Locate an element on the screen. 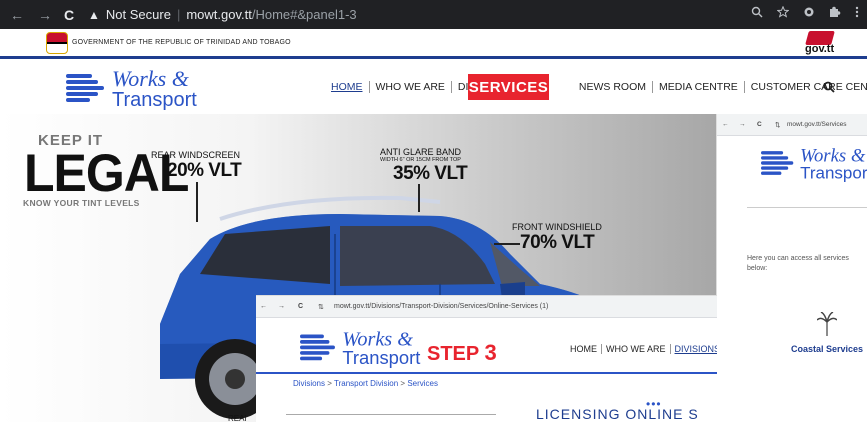 Image resolution: width=867 pixels, height=422 pixels. know-tint-text: KNOW YOUR TINT LEVELS is located at coordinates (81, 203).